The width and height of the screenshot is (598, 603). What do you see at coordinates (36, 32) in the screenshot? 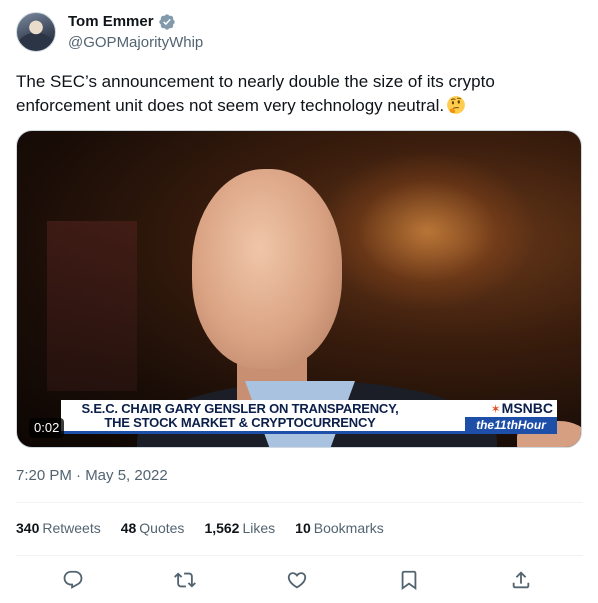
I see `avatar` at bounding box center [36, 32].